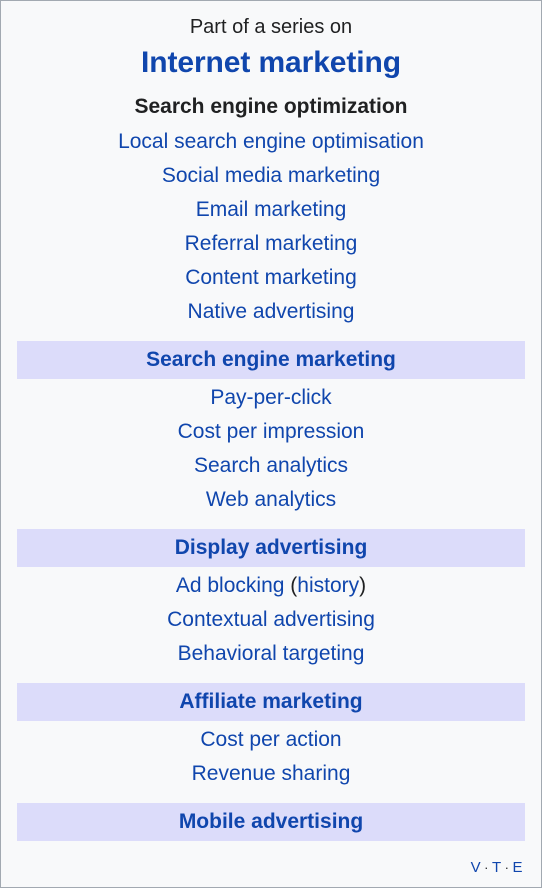 The height and width of the screenshot is (888, 542). What do you see at coordinates (328, 585) in the screenshot?
I see `sidebar-item-sublink: history` at bounding box center [328, 585].